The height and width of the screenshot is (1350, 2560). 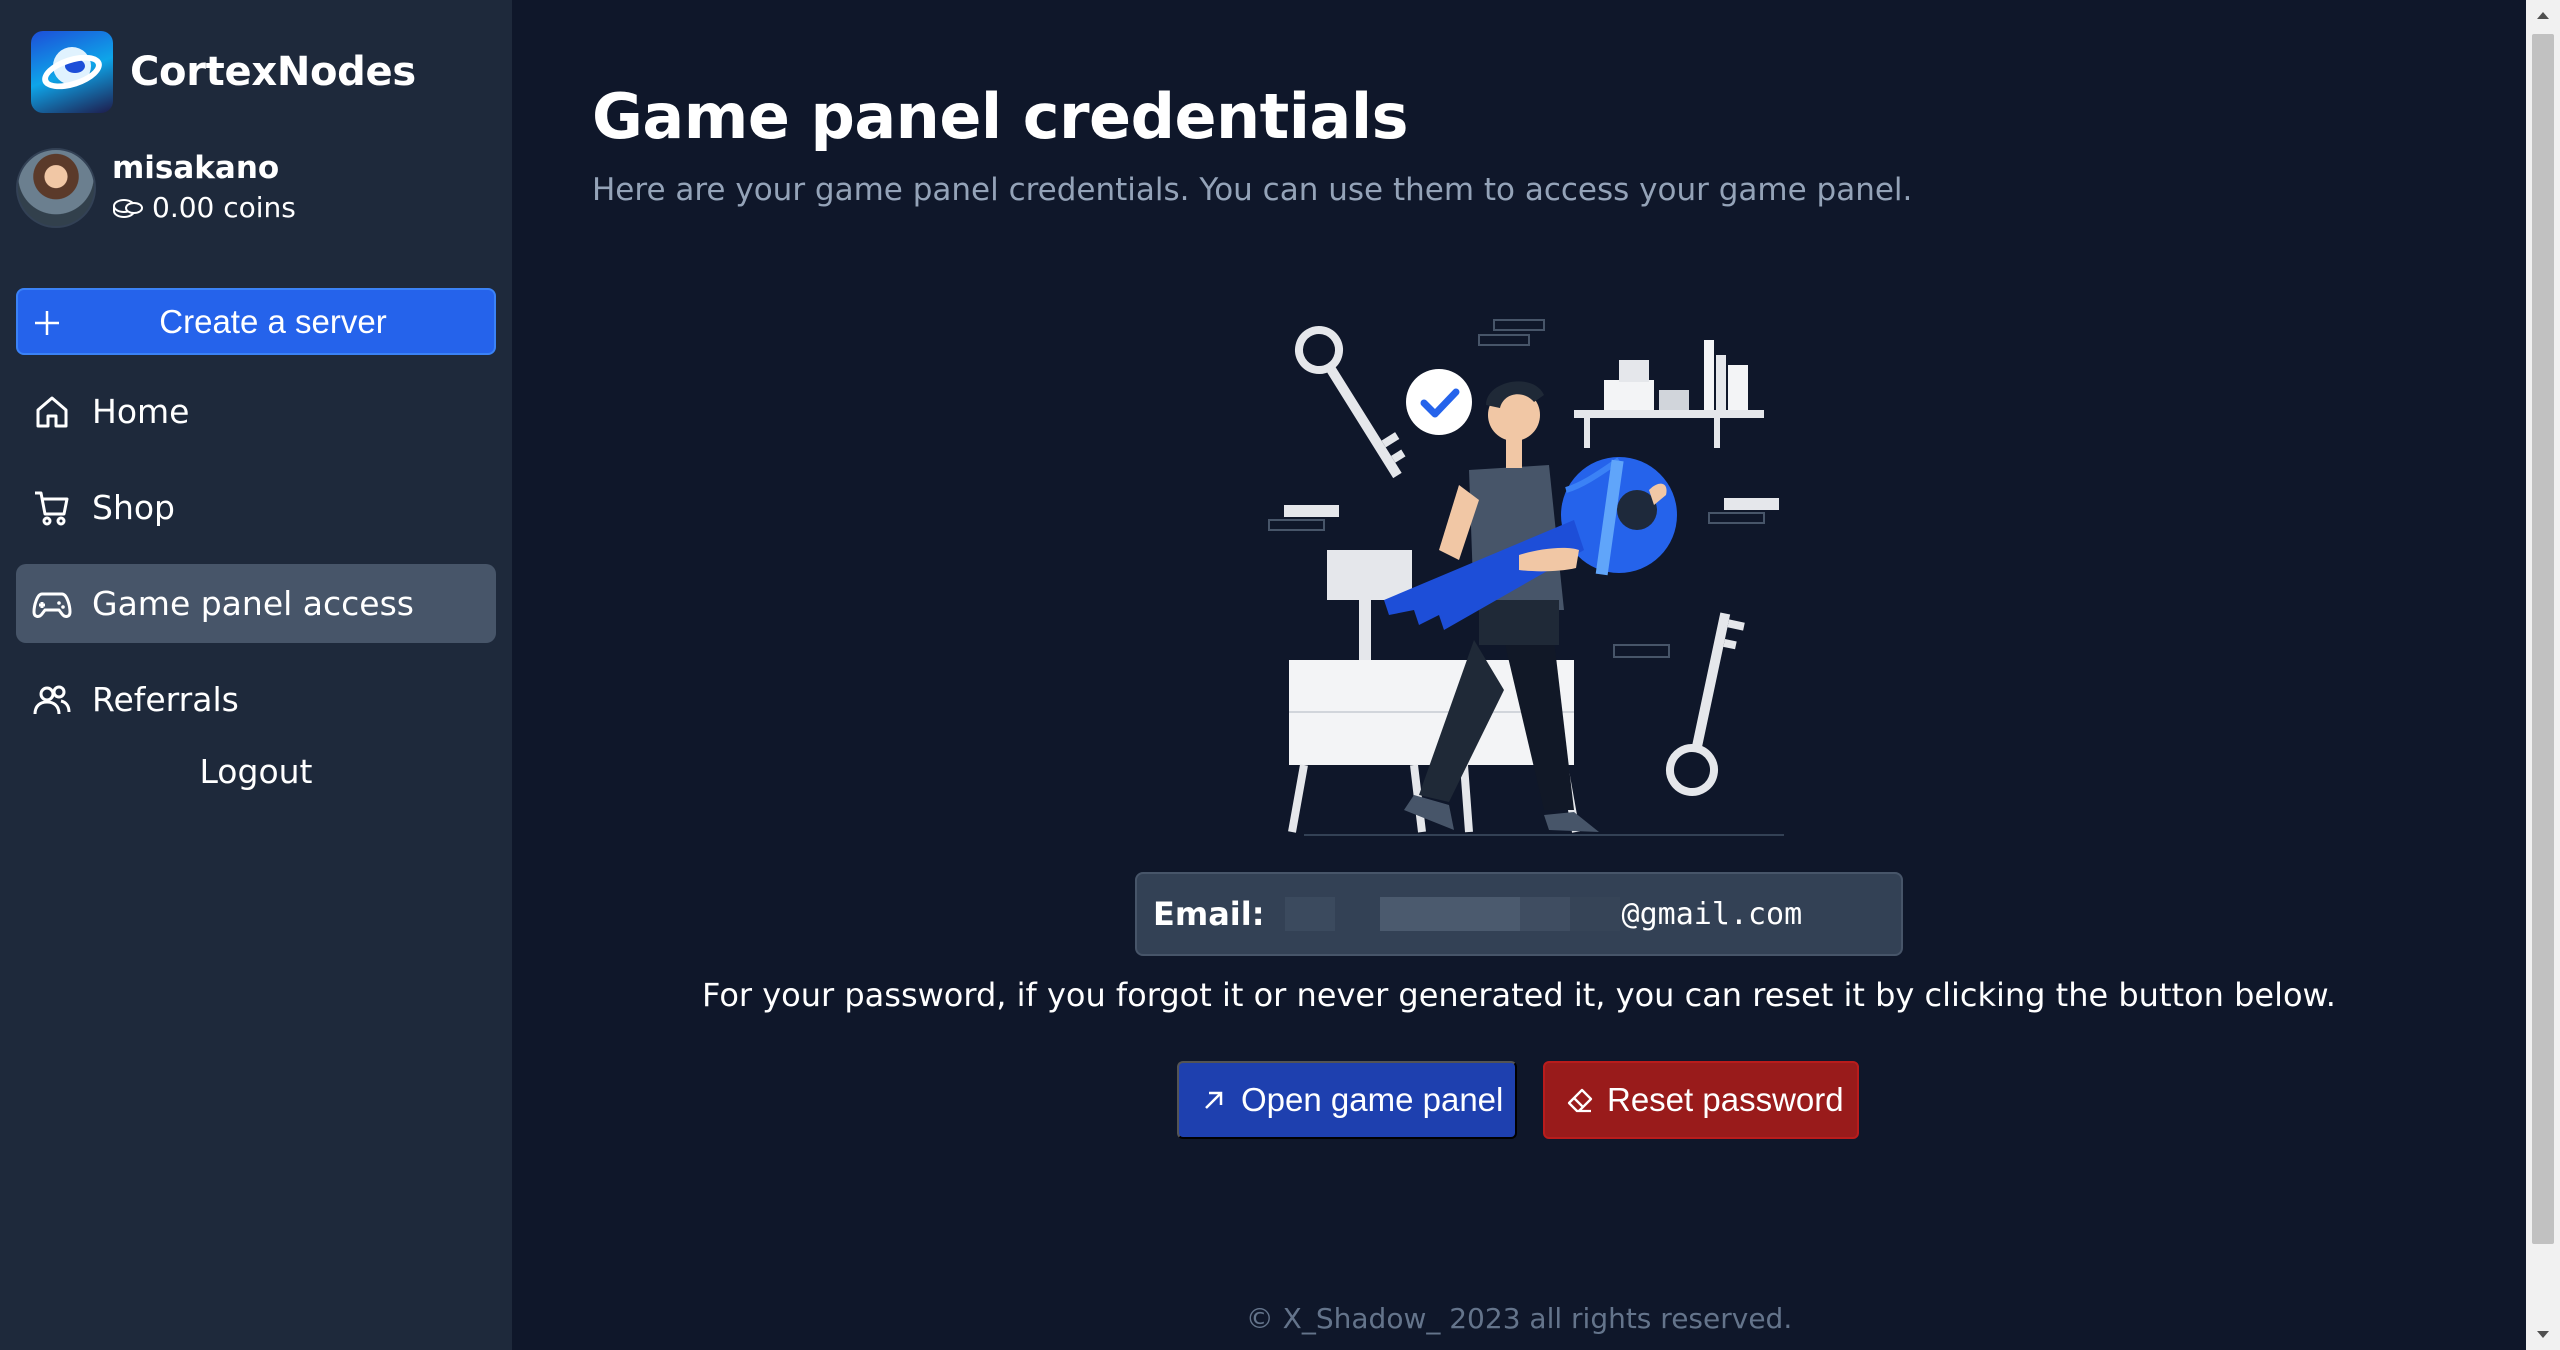 I want to click on username: misakano, so click(x=196, y=168).